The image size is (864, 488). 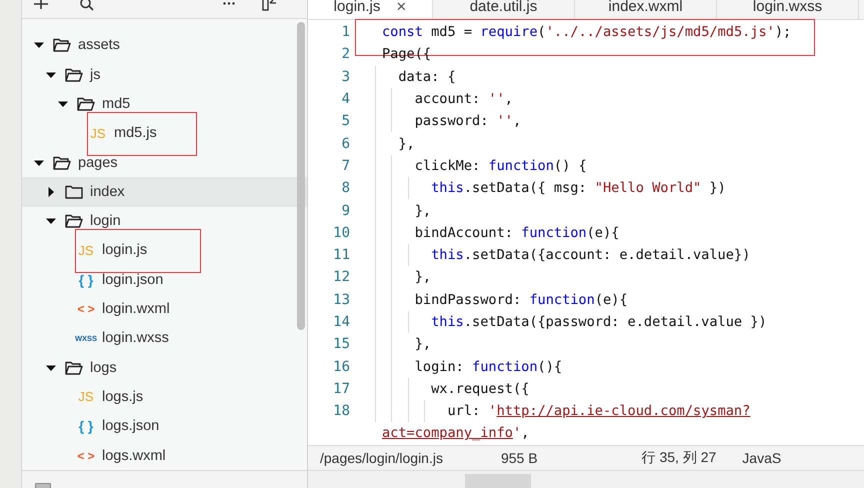 I want to click on caret-right-icon, so click(x=51, y=191).